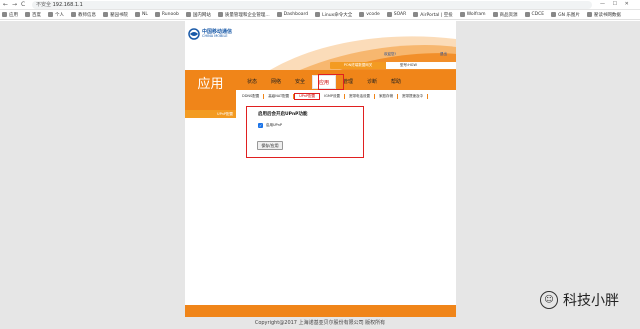 This screenshot has height=329, width=640. I want to click on watermark: ☺ 科技小胖, so click(579, 300).